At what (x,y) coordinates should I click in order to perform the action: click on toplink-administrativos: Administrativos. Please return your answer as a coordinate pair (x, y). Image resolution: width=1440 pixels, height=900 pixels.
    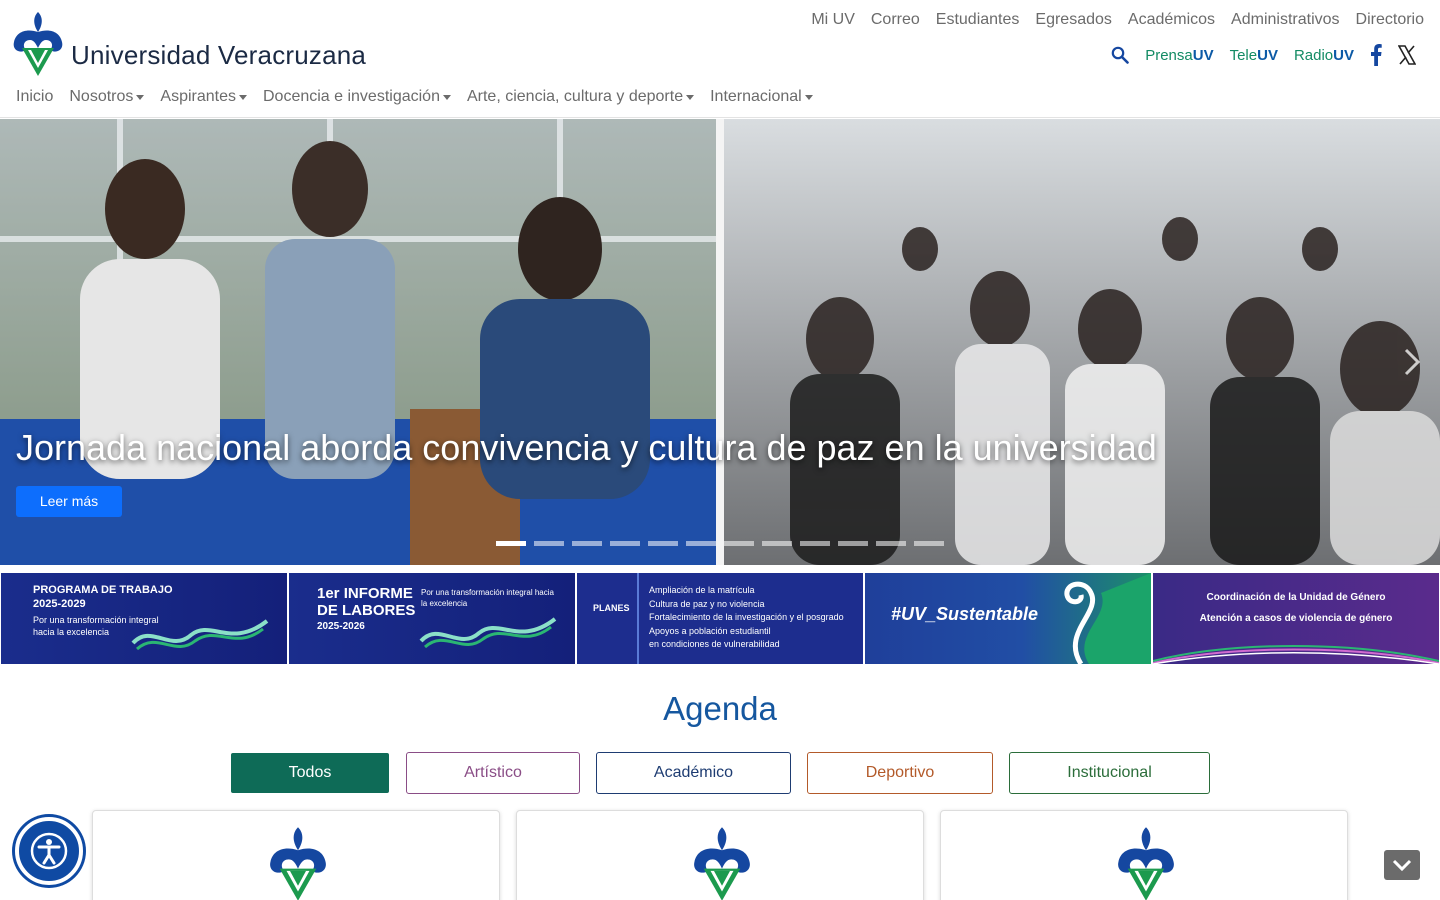
    Looking at the image, I should click on (1285, 20).